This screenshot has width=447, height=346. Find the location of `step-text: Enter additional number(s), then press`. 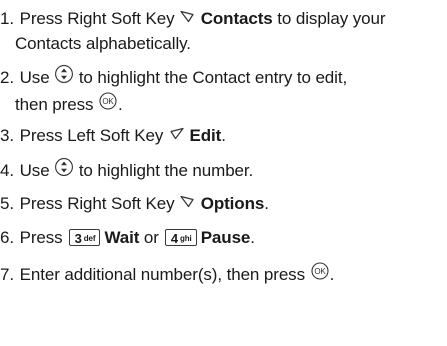

step-text: Enter additional number(s), then press is located at coordinates (162, 274).